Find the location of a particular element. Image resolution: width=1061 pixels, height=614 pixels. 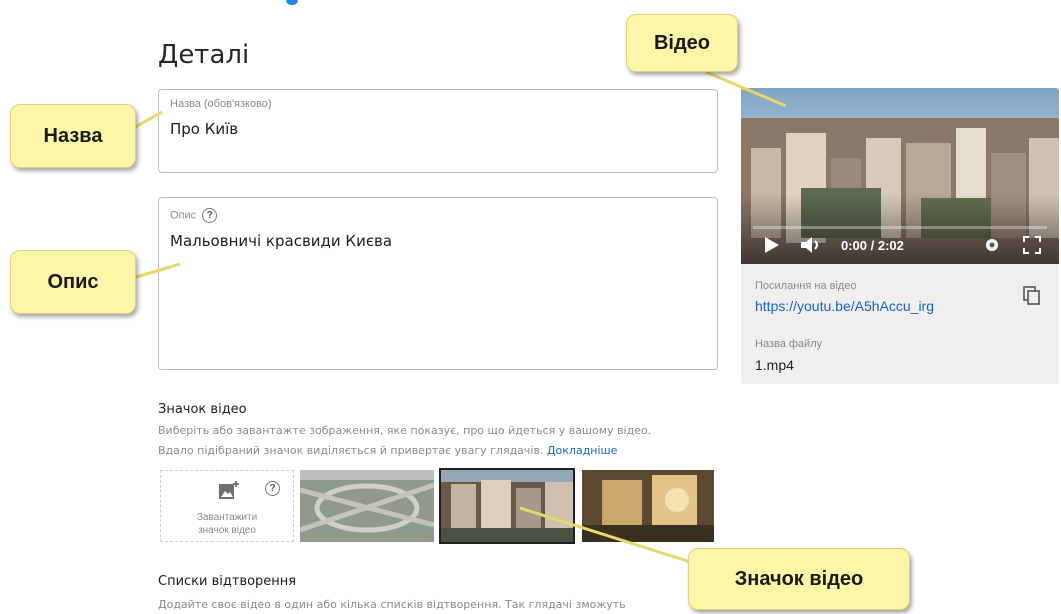

callout-description: Опис is located at coordinates (73, 282).